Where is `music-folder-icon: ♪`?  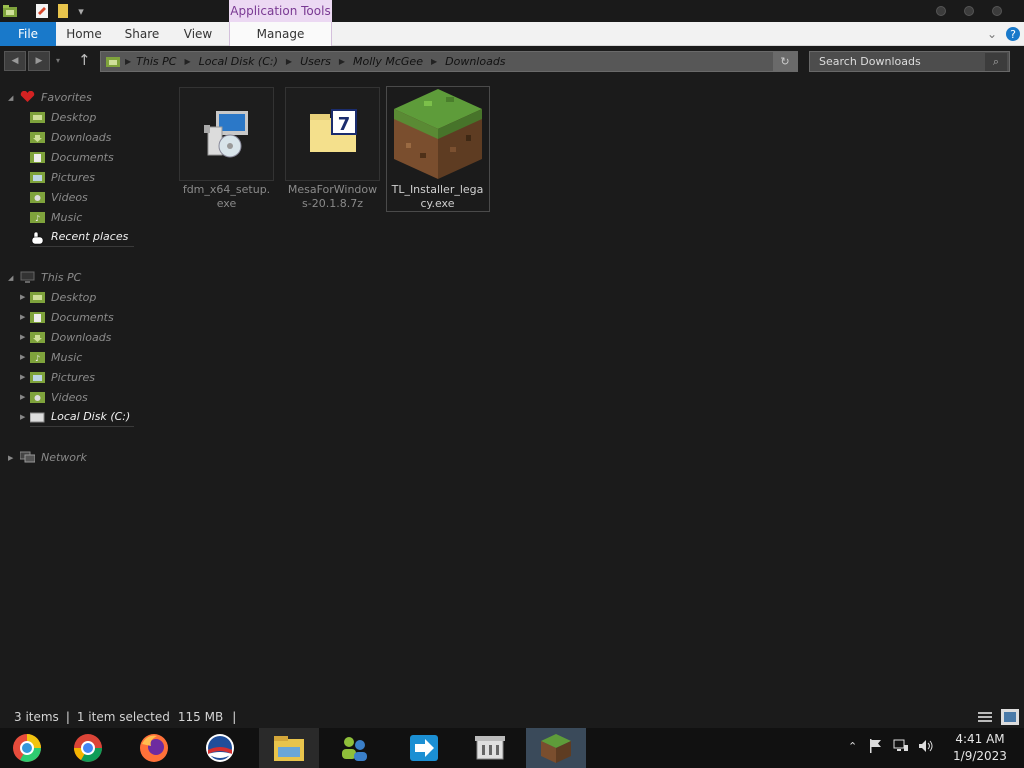
music-folder-icon: ♪ is located at coordinates (37, 357).